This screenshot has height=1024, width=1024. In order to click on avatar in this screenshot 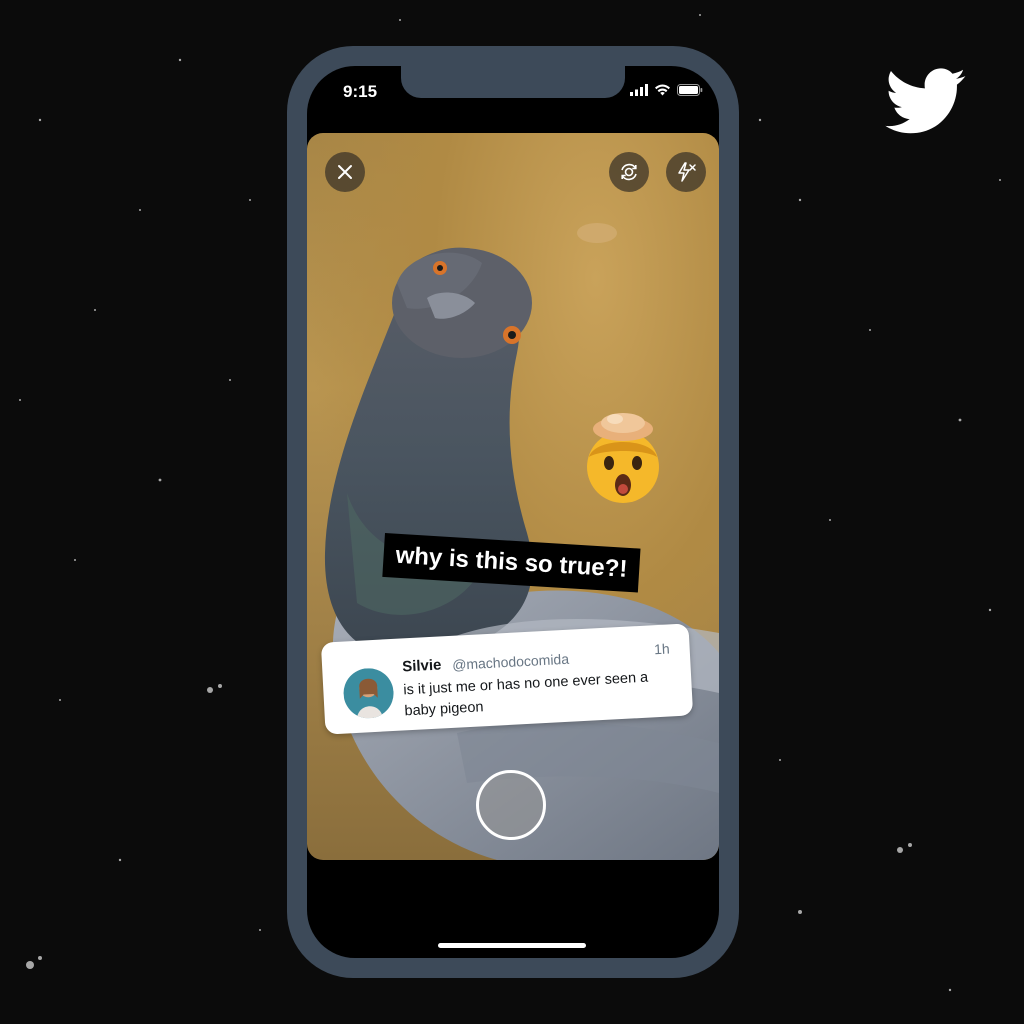, I will do `click(368, 693)`.